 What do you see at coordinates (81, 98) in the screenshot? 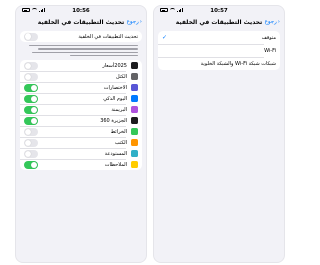
I see `app-row: اليوم الذكي` at bounding box center [81, 98].